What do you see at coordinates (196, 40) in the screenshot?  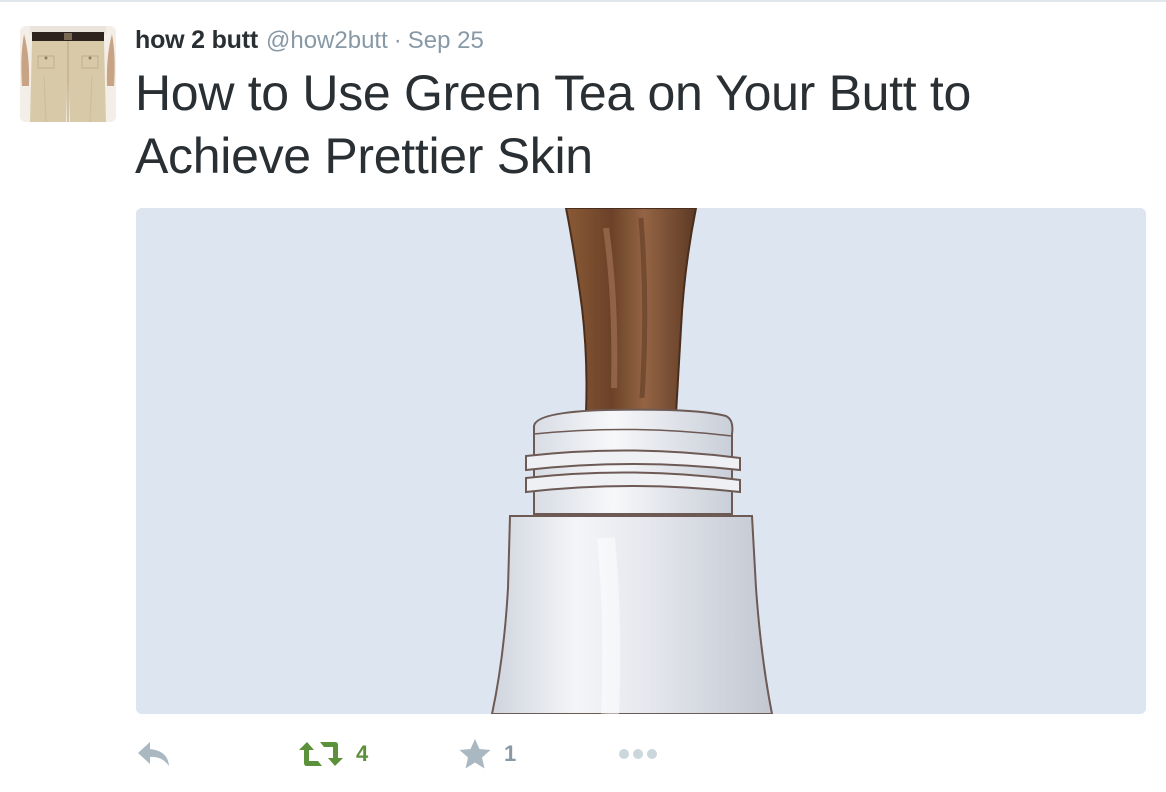 I see `display-name: how 2 butt` at bounding box center [196, 40].